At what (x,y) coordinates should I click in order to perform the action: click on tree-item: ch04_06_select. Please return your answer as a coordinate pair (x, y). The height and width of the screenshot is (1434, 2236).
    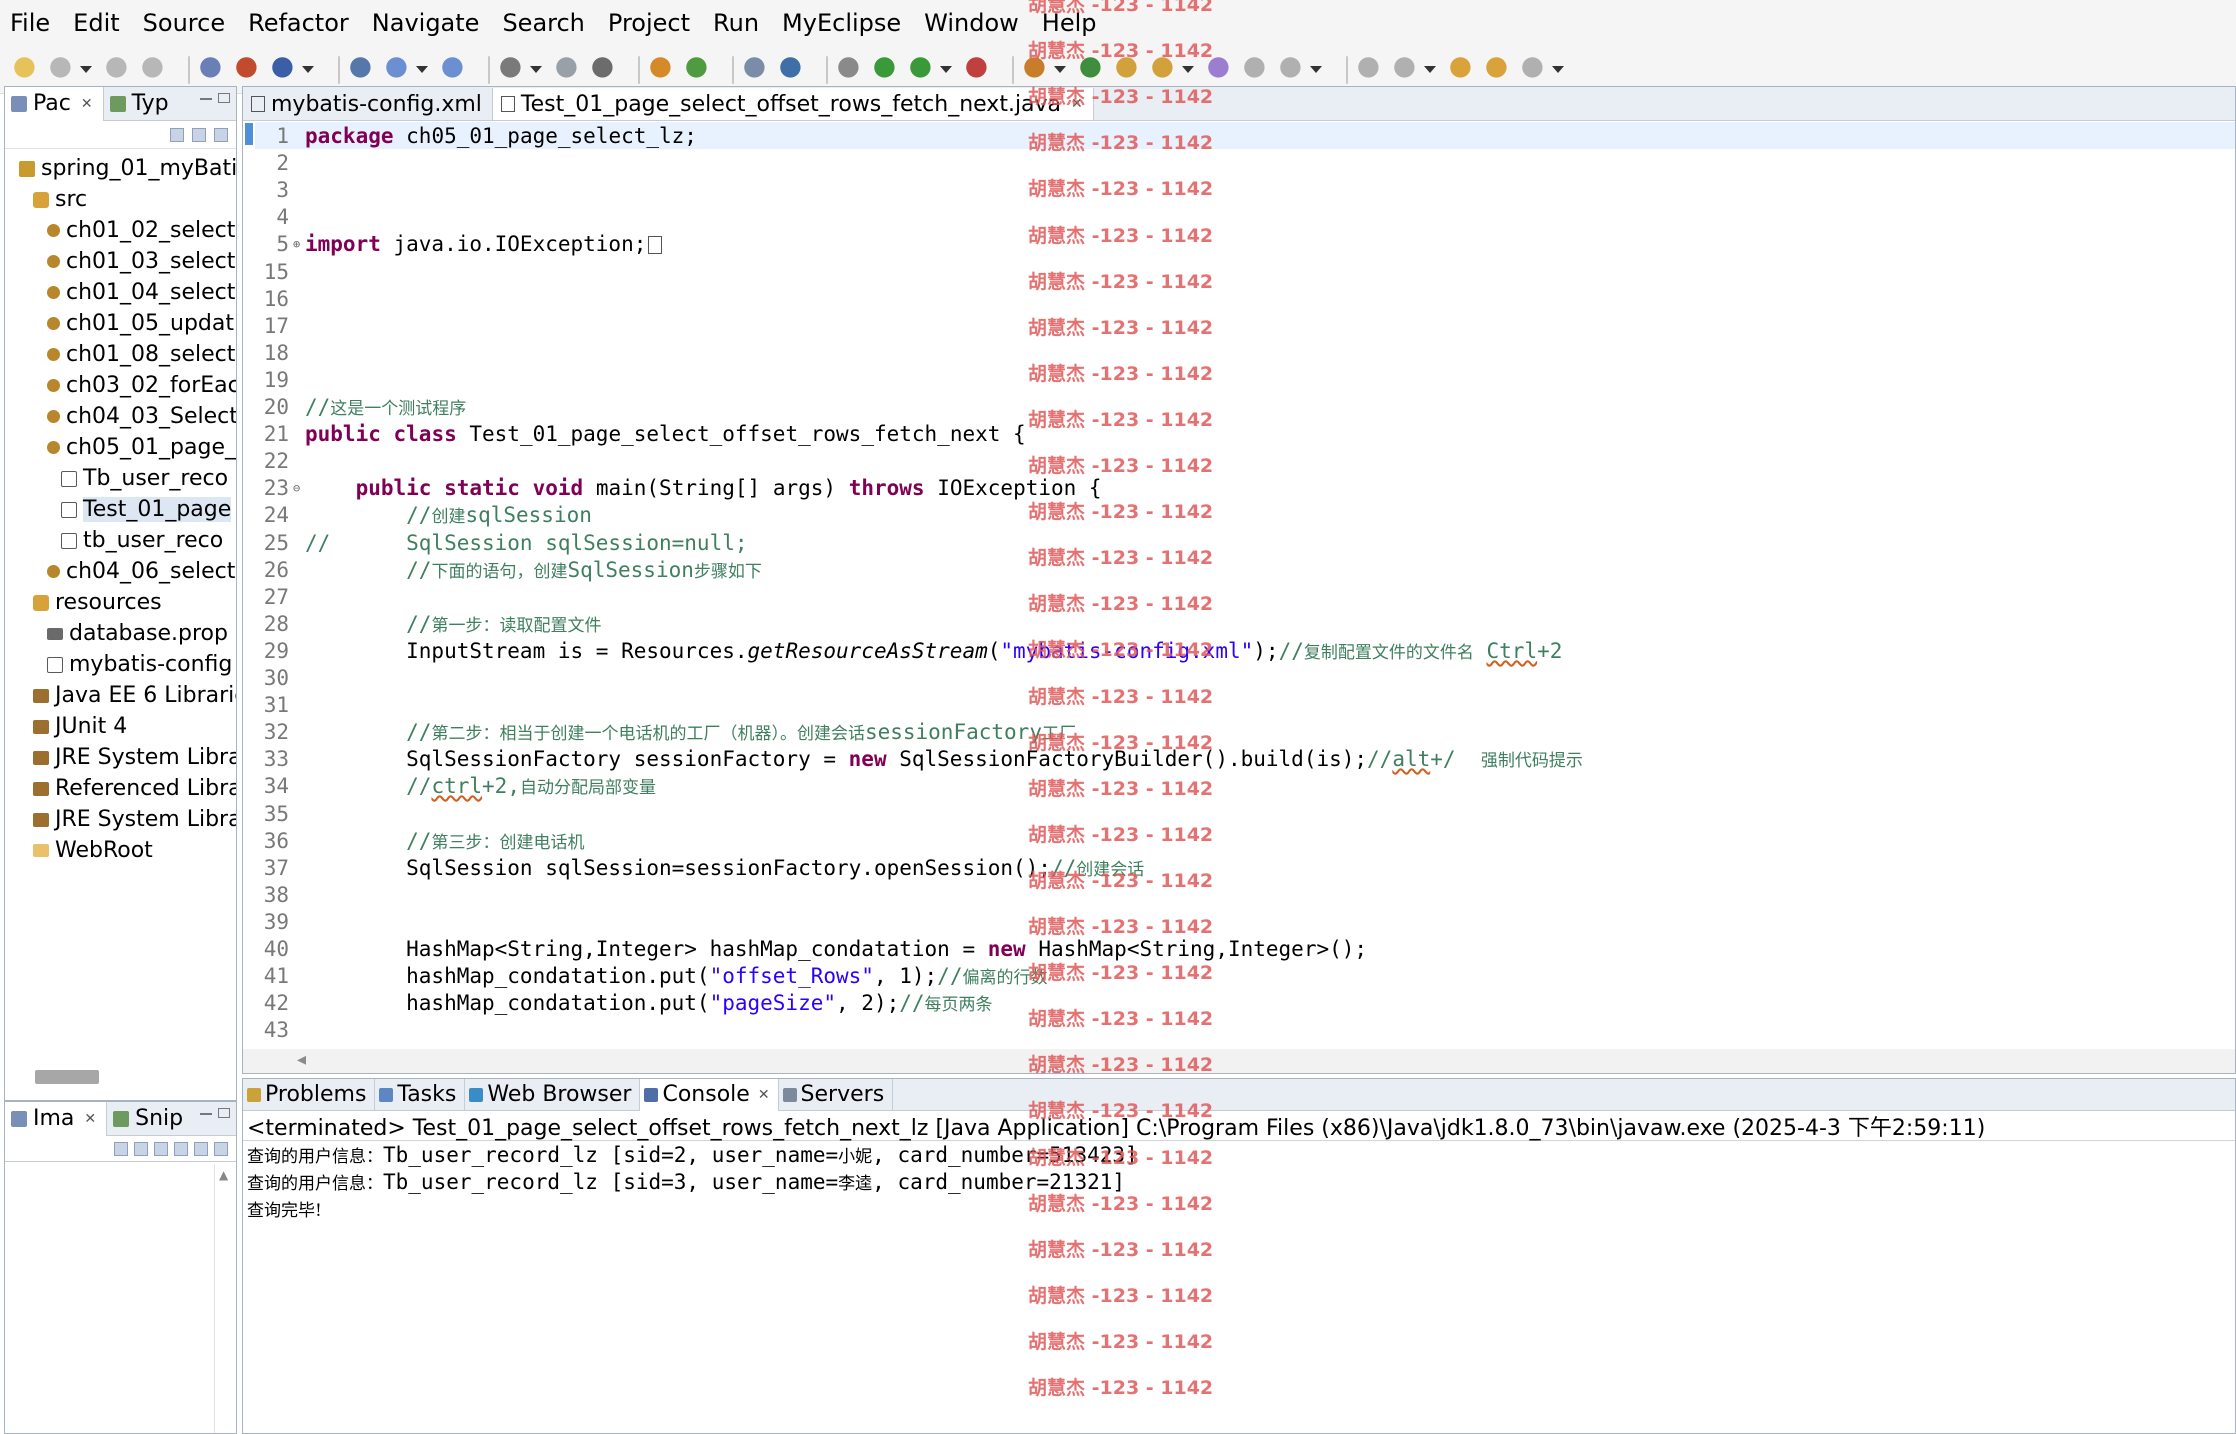
    Looking at the image, I should click on (120, 571).